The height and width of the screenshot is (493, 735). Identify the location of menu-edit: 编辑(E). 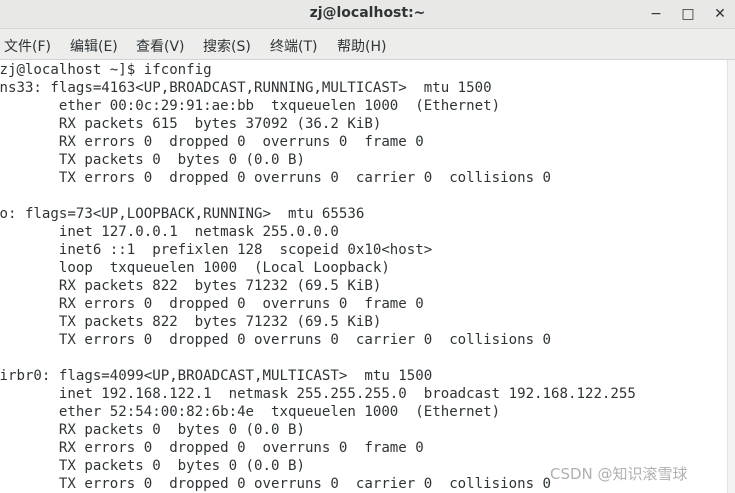
(94, 46).